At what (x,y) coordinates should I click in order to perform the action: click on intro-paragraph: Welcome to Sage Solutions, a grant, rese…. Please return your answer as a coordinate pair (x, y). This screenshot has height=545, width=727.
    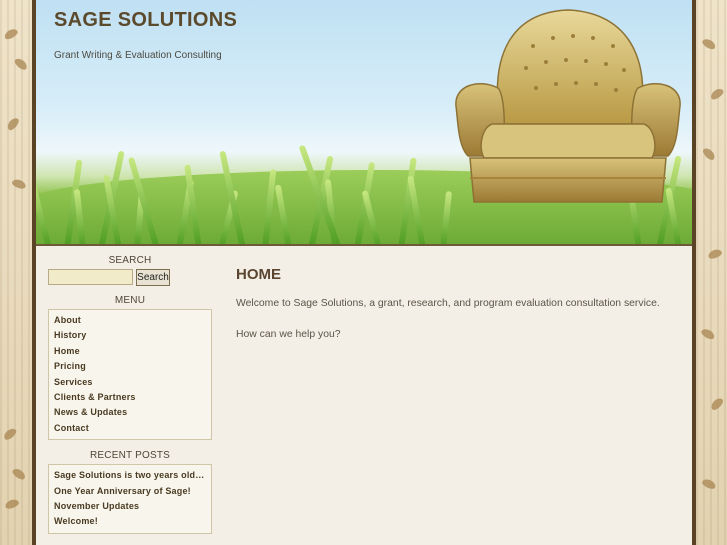
    Looking at the image, I should click on (448, 303).